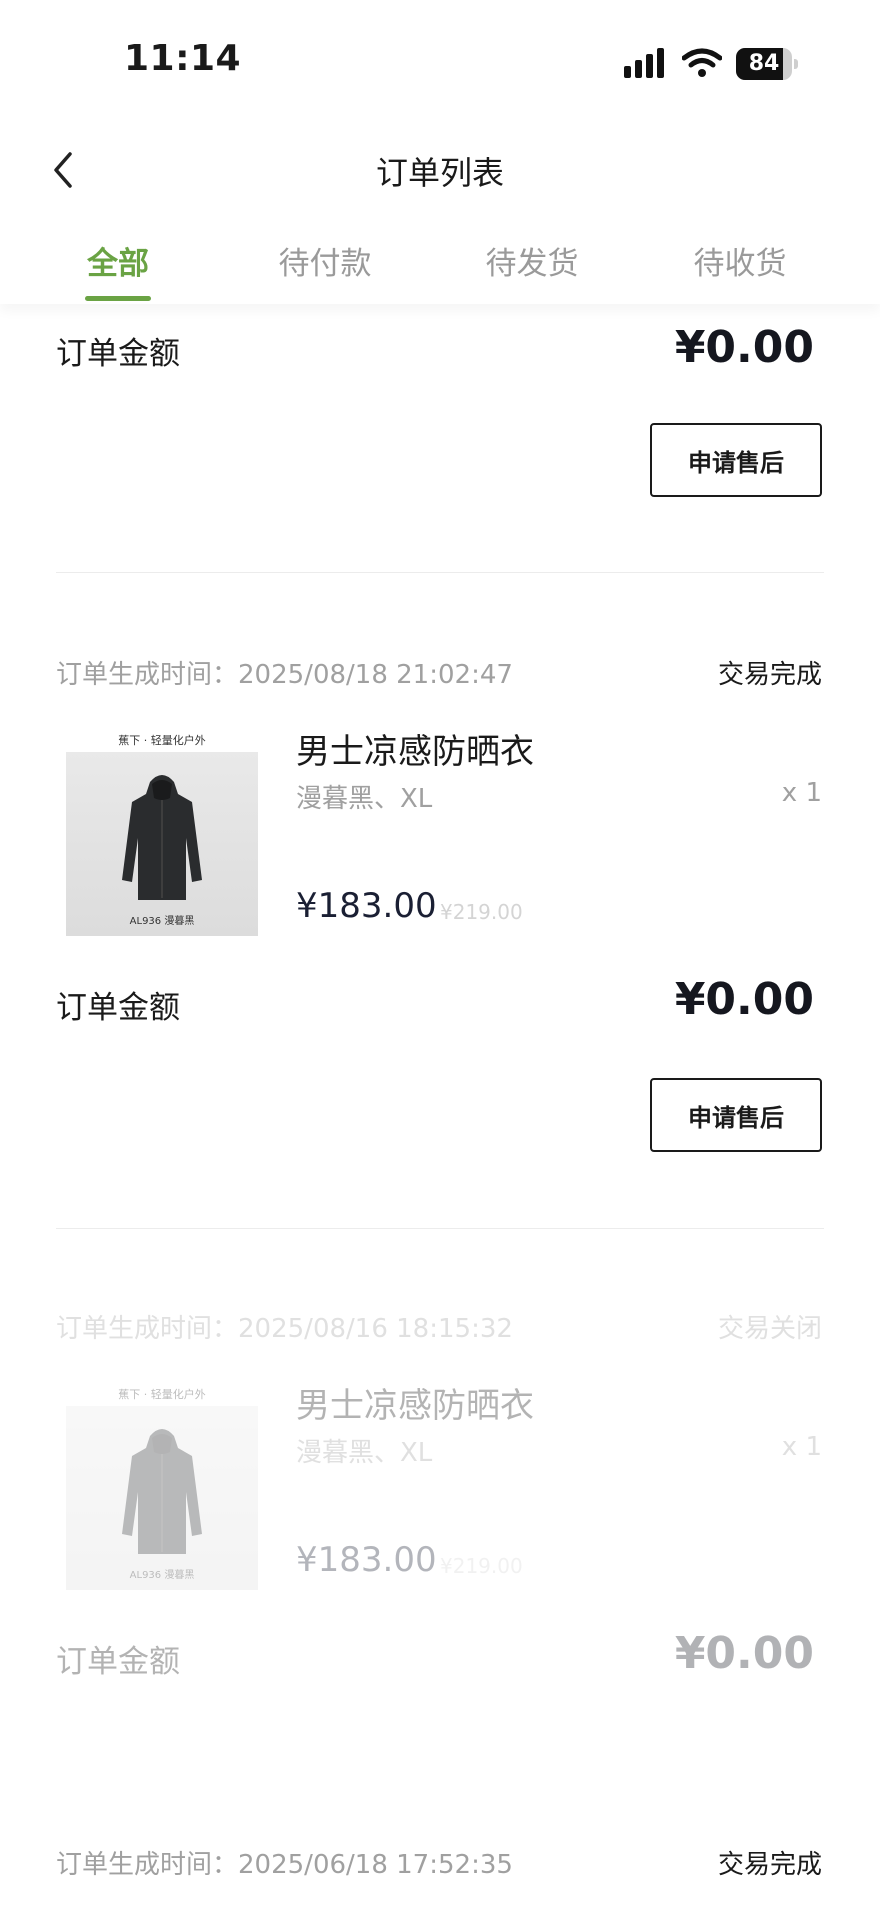  I want to click on battery-indicator: 84, so click(767, 64).